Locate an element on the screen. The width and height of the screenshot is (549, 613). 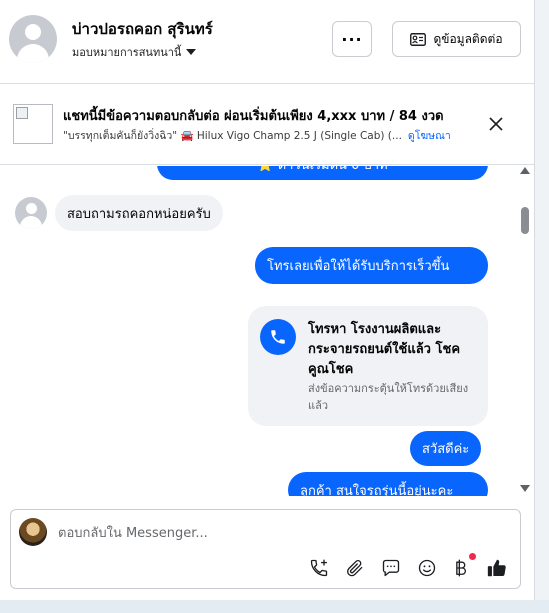
message-outgoing: ลูกค้า สนใจรถรุ่นนี้อยู่นะคะ is located at coordinates (388, 484).